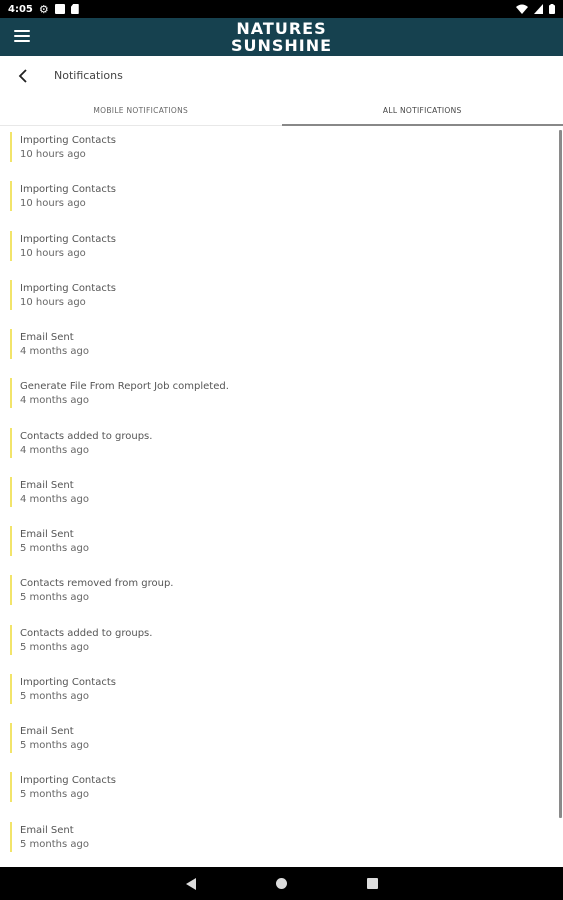  Describe the element at coordinates (97, 584) in the screenshot. I see `notification-title: Contacts removed from group.` at that location.